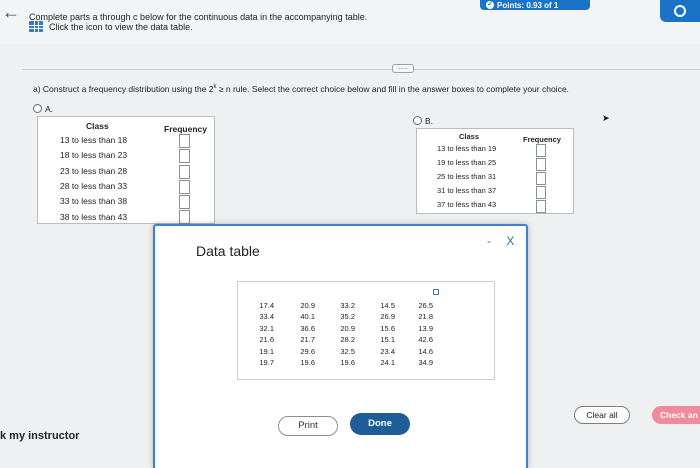 This screenshot has width=700, height=468. What do you see at coordinates (429, 121) in the screenshot?
I see `option-b-label: B.` at bounding box center [429, 121].